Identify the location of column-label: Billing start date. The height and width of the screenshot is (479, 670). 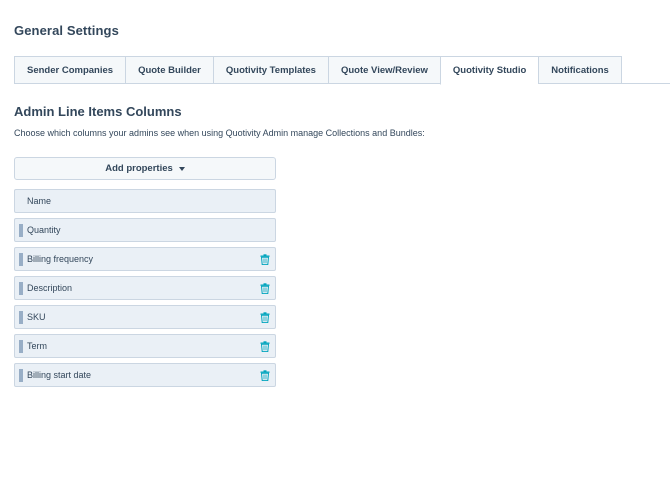
(59, 375).